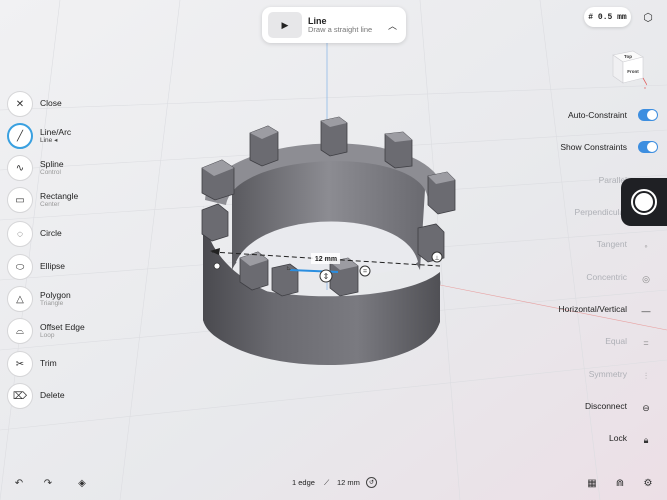 Image resolution: width=667 pixels, height=500 pixels. Describe the element at coordinates (20, 299) in the screenshot. I see `polygon-icon: △` at that location.